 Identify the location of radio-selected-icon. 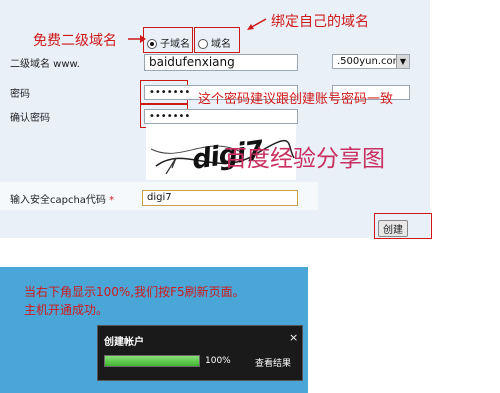
(152, 44).